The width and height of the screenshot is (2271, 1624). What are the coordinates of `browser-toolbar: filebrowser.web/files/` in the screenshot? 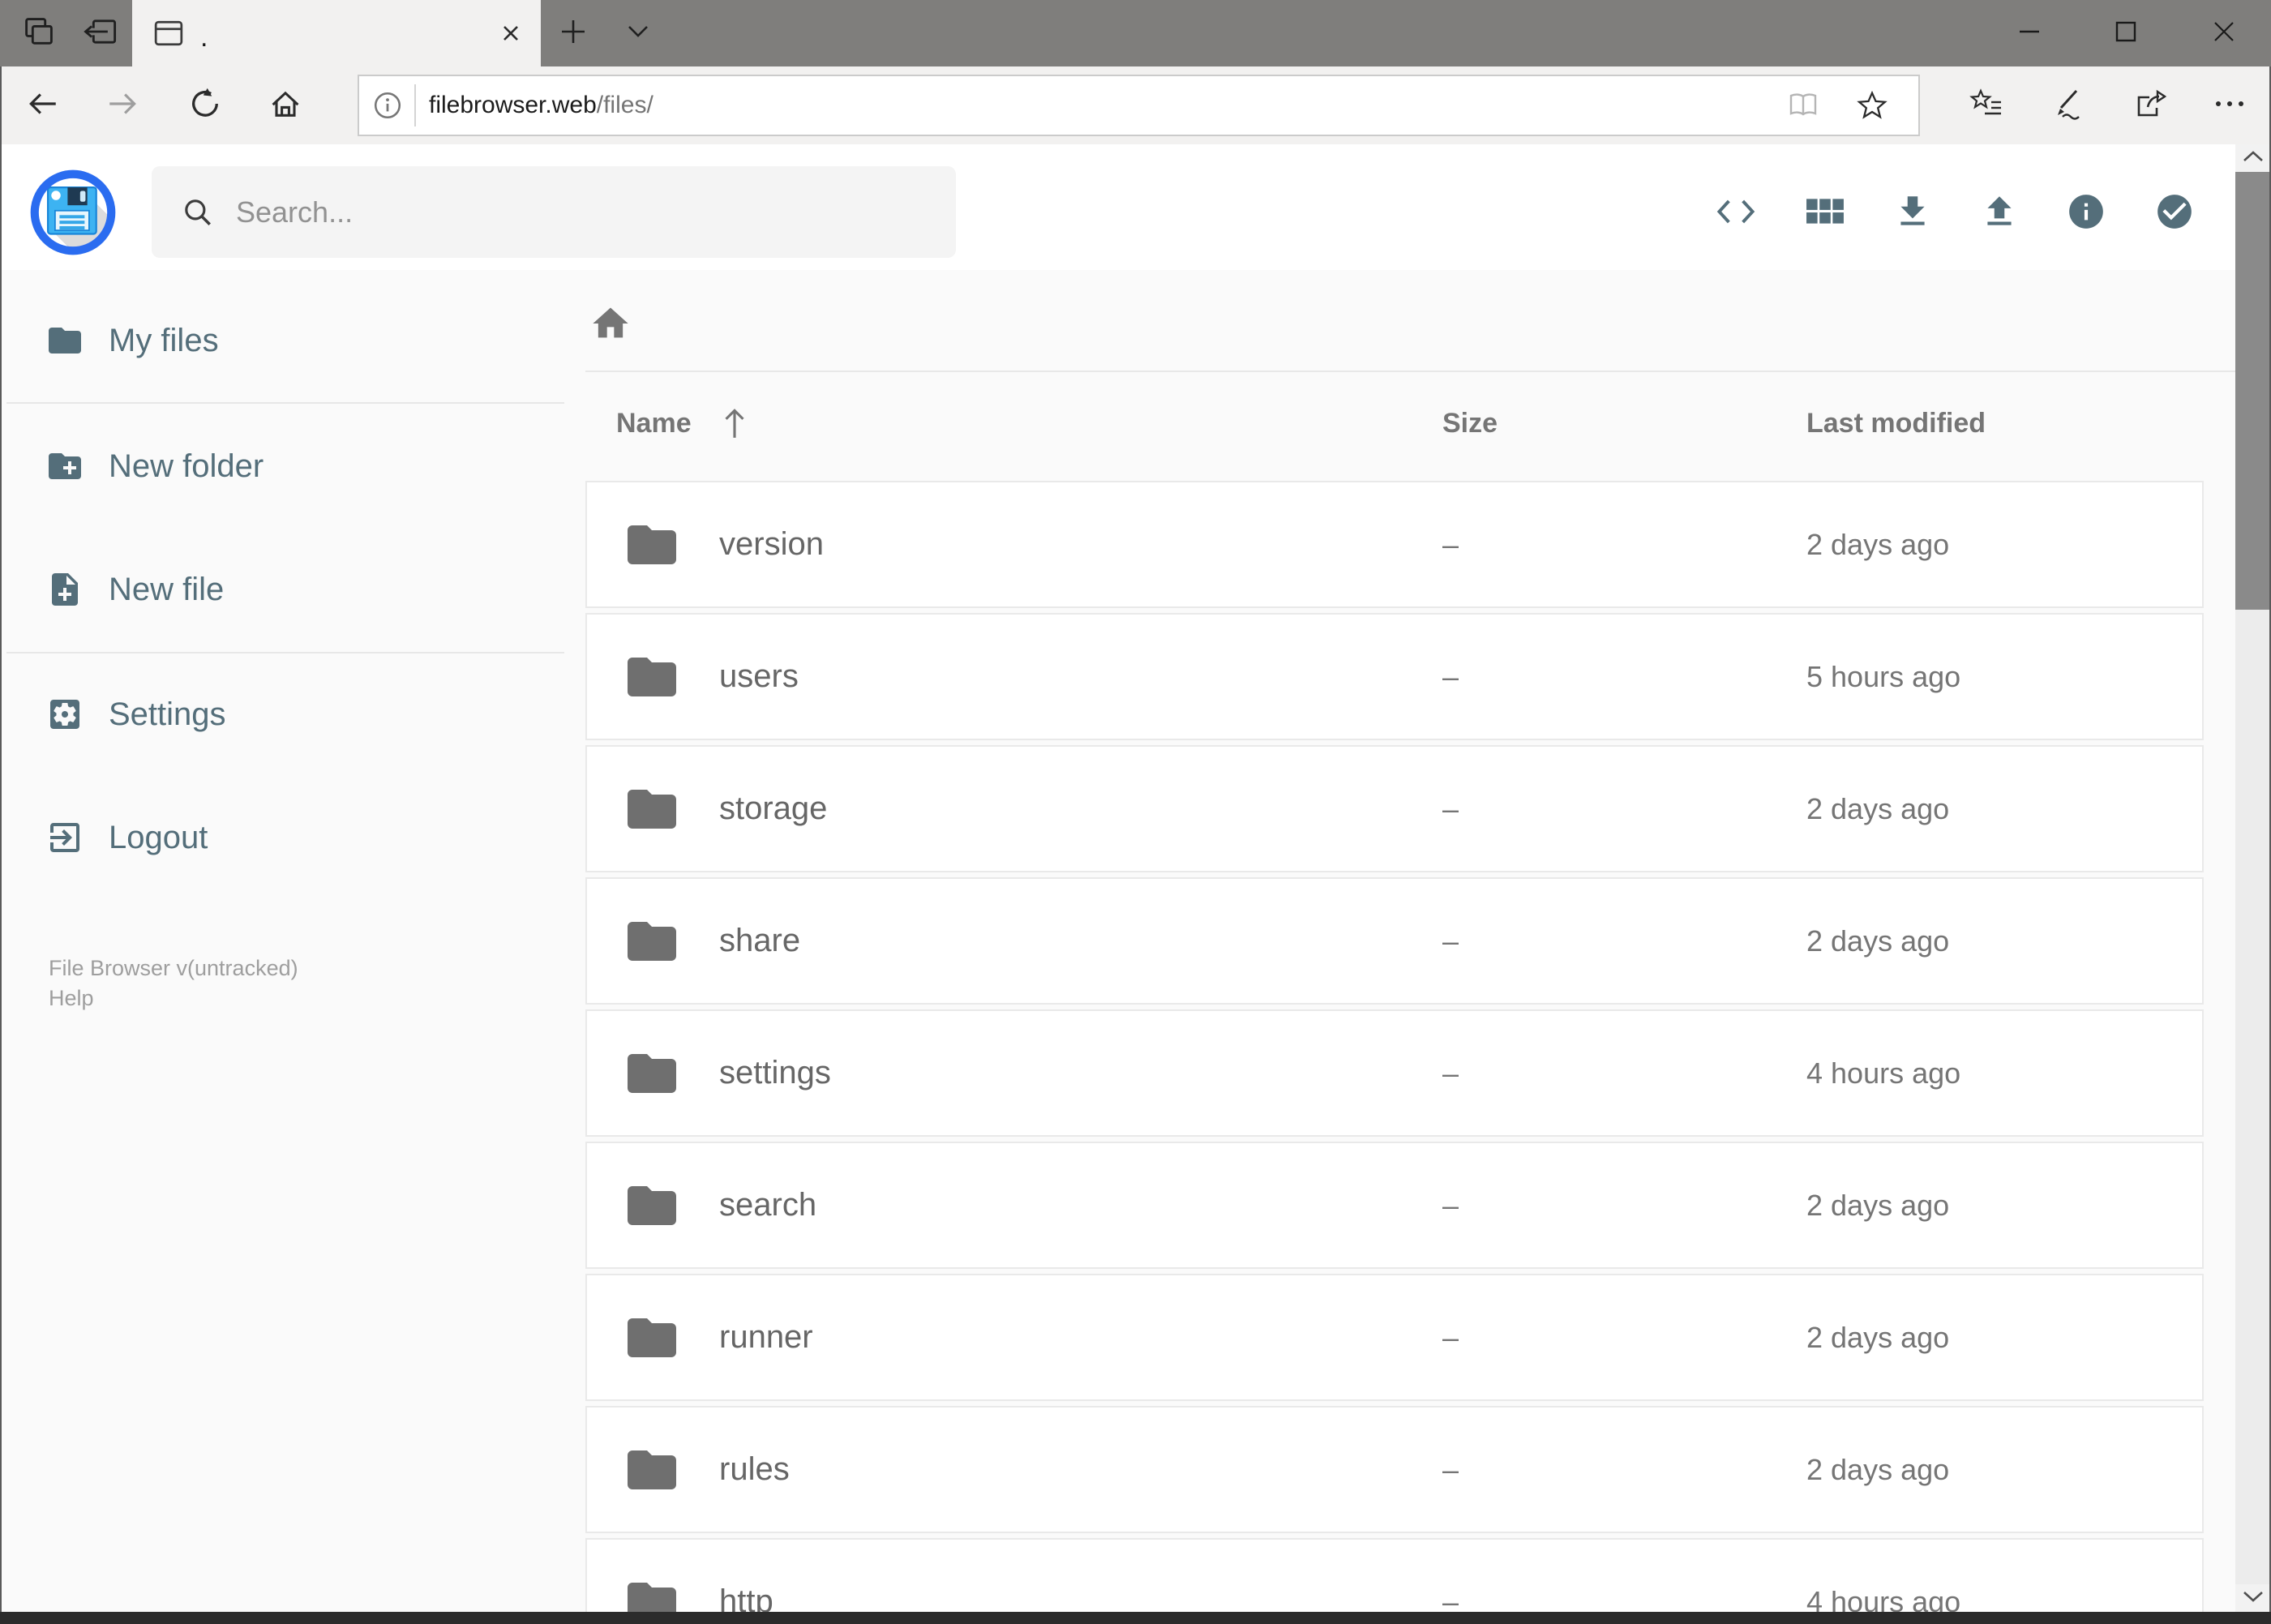 It's located at (1135, 105).